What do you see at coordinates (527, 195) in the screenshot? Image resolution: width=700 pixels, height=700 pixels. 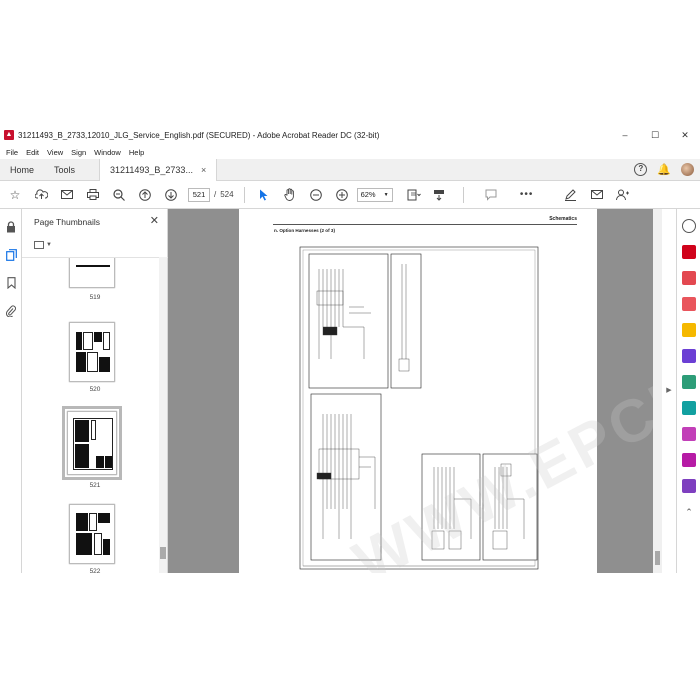 I see `more-icon: •••` at bounding box center [527, 195].